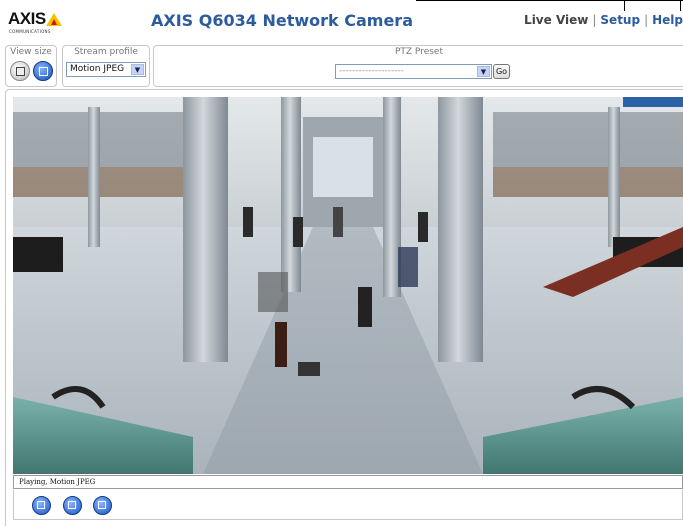 This screenshot has height=526, width=683. I want to click on full-size-button, so click(43, 71).